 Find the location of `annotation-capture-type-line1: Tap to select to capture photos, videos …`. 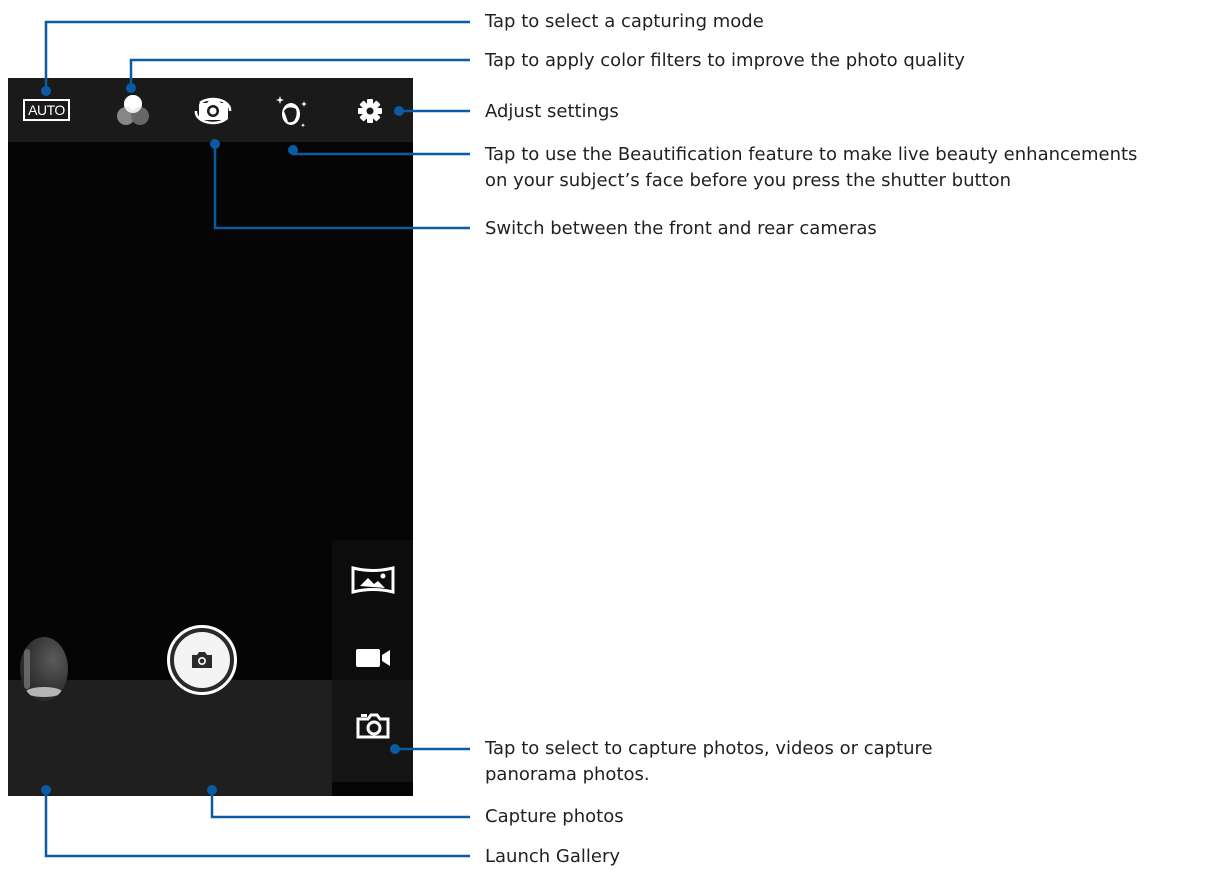

annotation-capture-type-line1: Tap to select to capture photos, videos … is located at coordinates (709, 748).